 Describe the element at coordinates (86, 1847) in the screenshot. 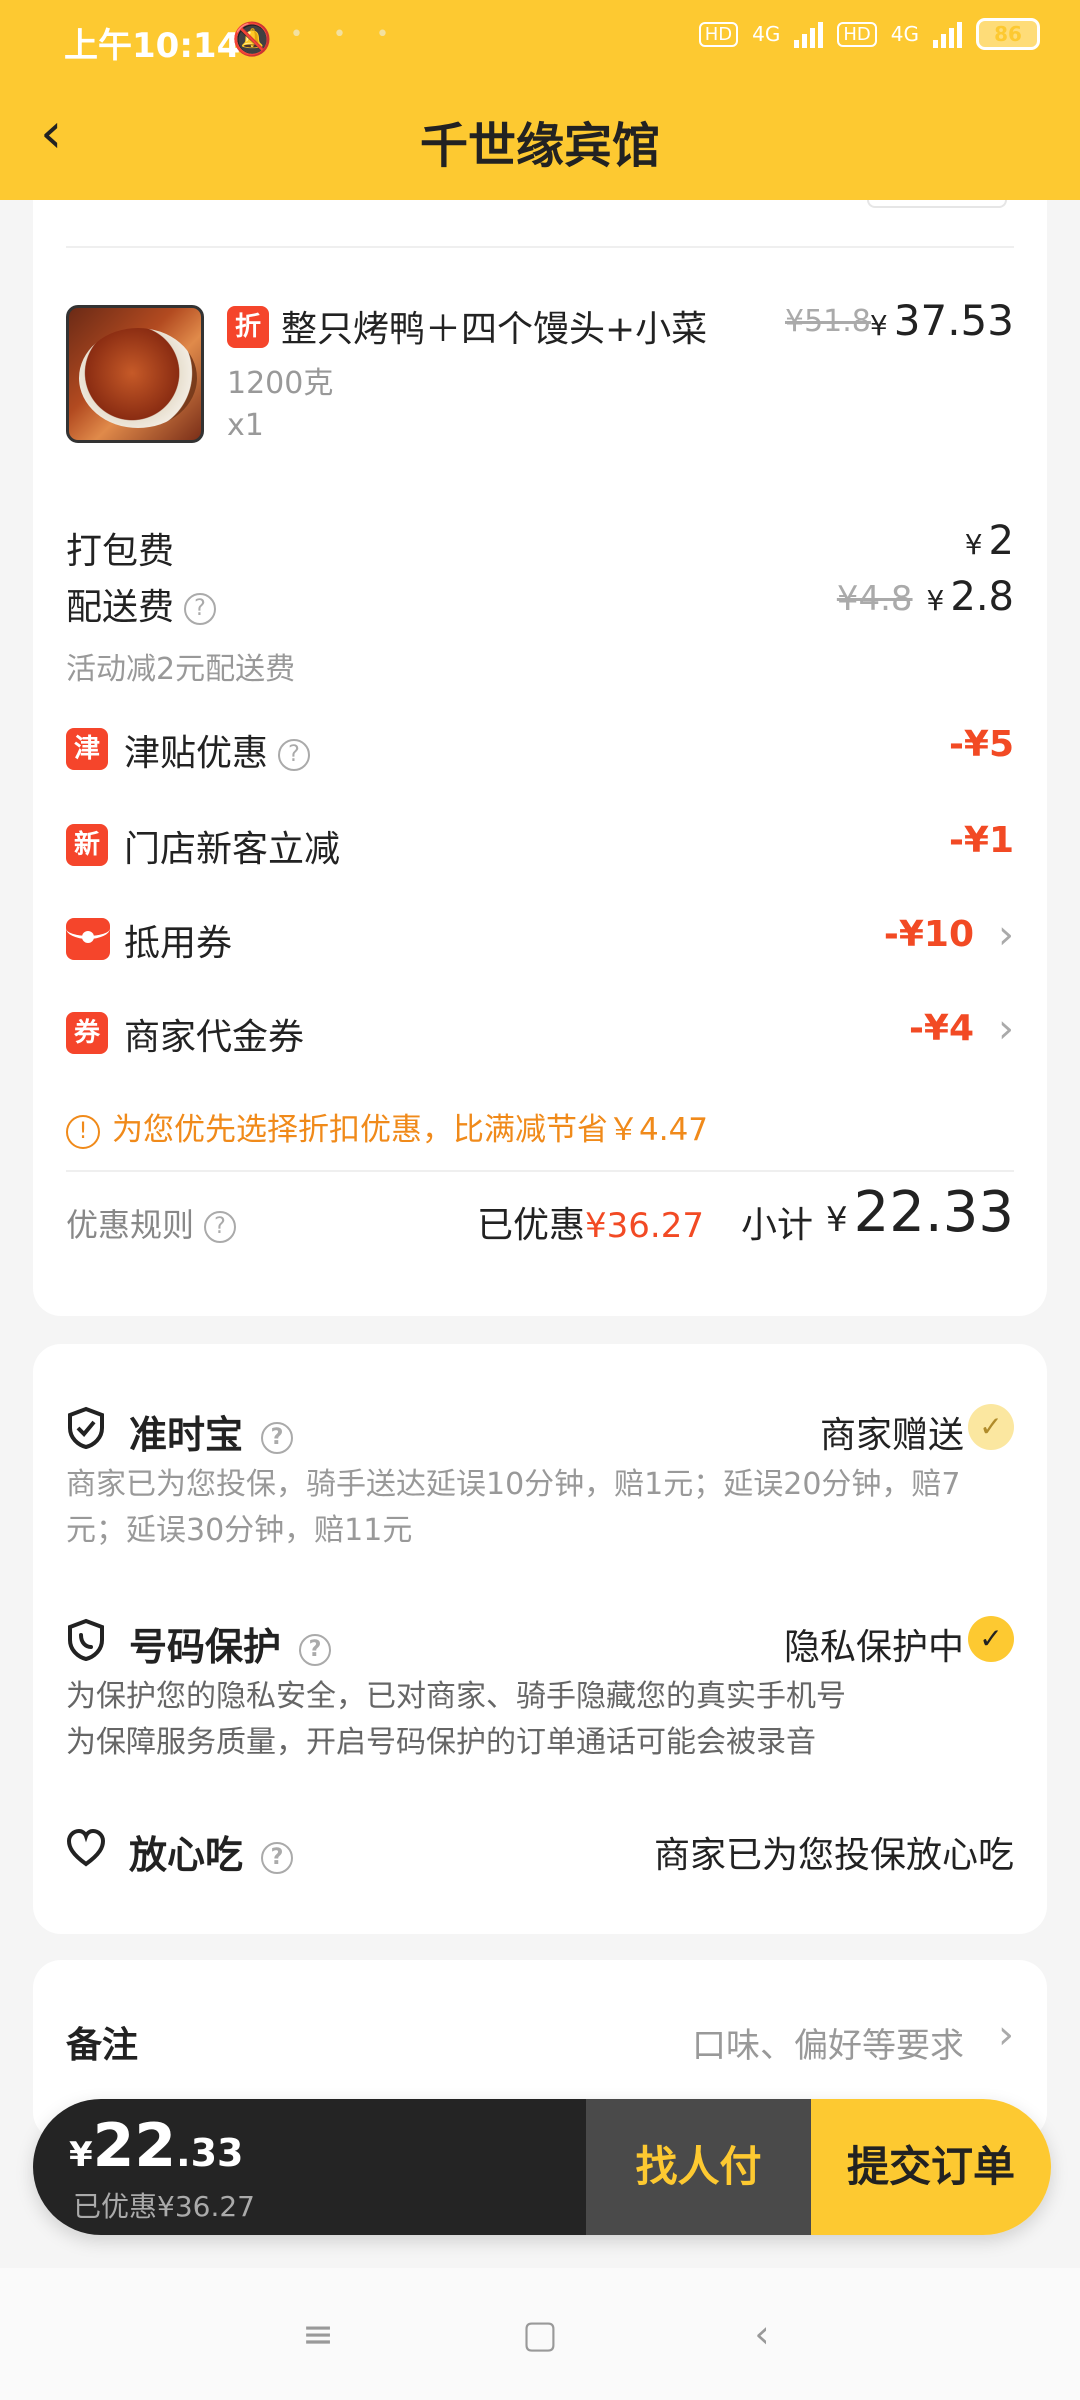

I see `heart-icon` at that location.